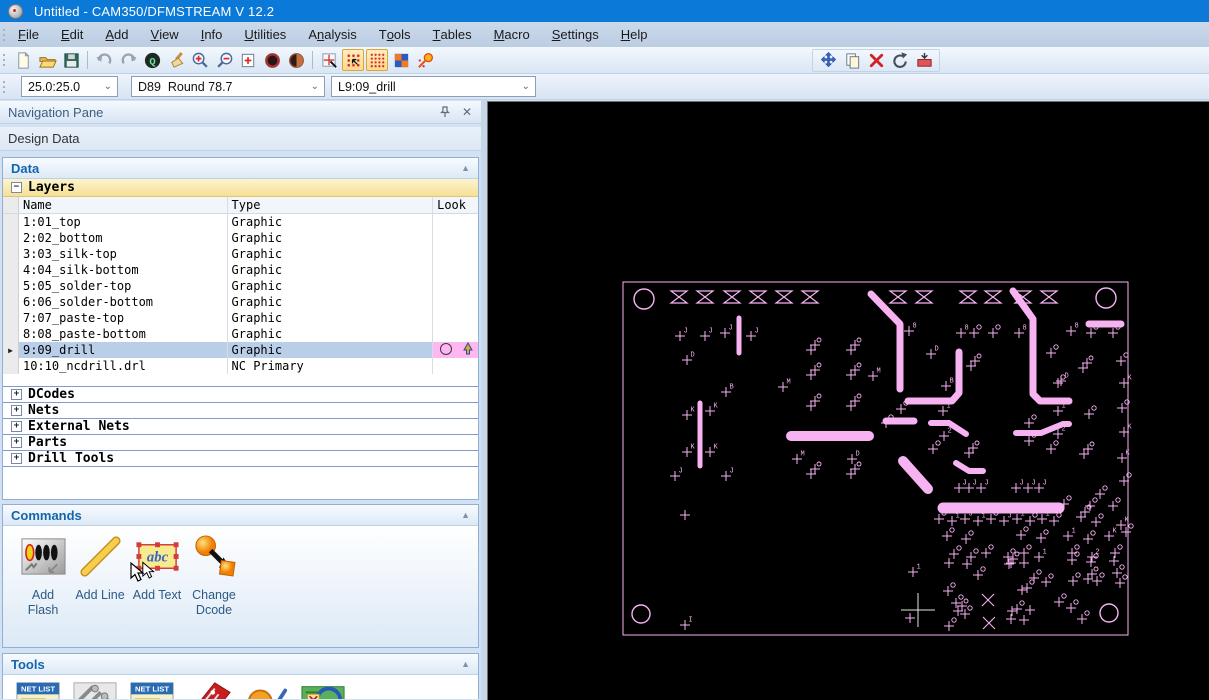 The height and width of the screenshot is (700, 1209). What do you see at coordinates (240, 366) in the screenshot?
I see `layer-row: 10:10_ncdrill.drl NC Primary` at bounding box center [240, 366].